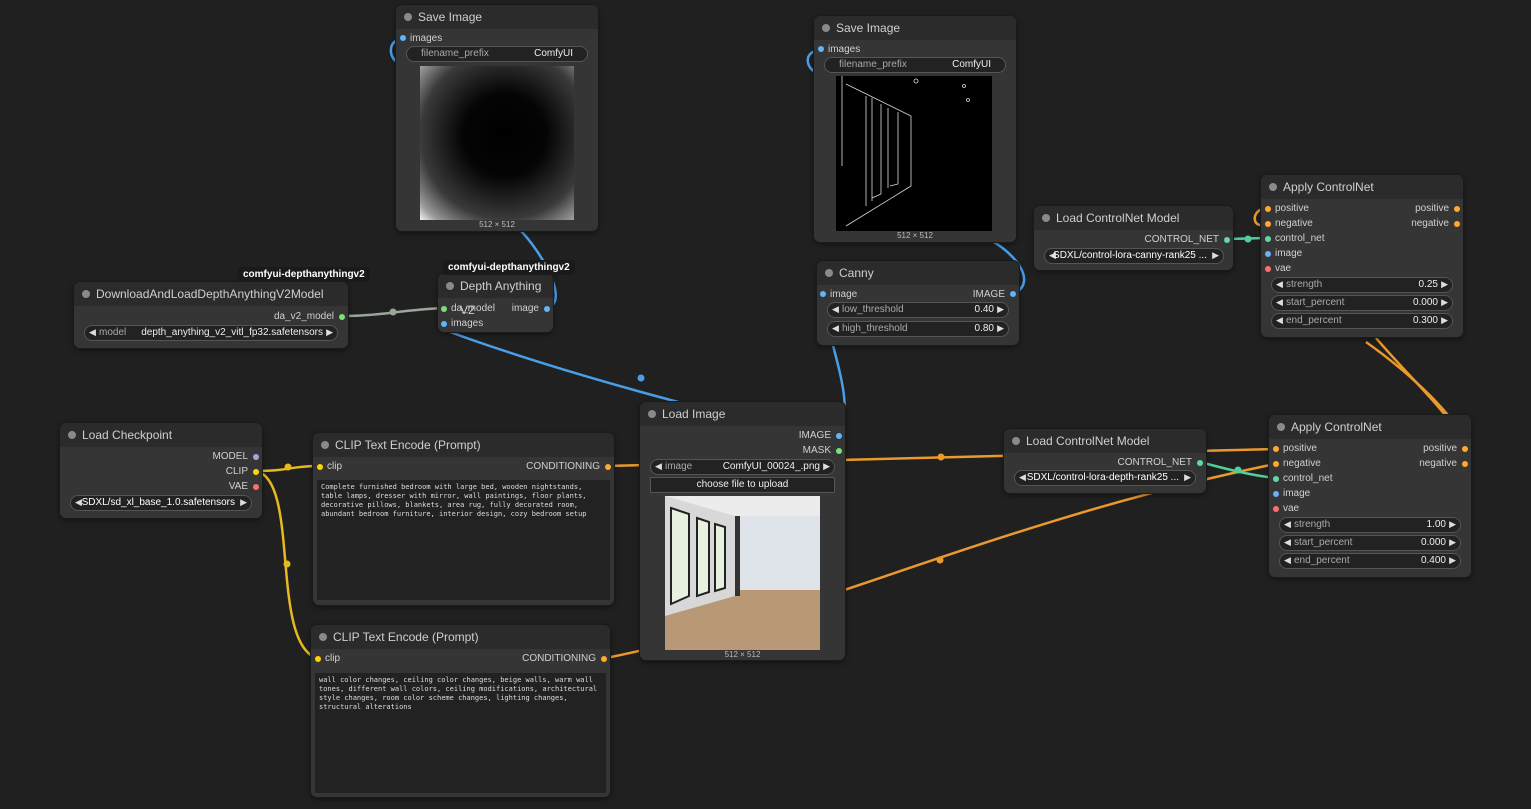 Image resolution: width=1531 pixels, height=809 pixels. What do you see at coordinates (211, 294) in the screenshot?
I see `node-title: DownloadAndLoadDepthAnythingV2Model` at bounding box center [211, 294].